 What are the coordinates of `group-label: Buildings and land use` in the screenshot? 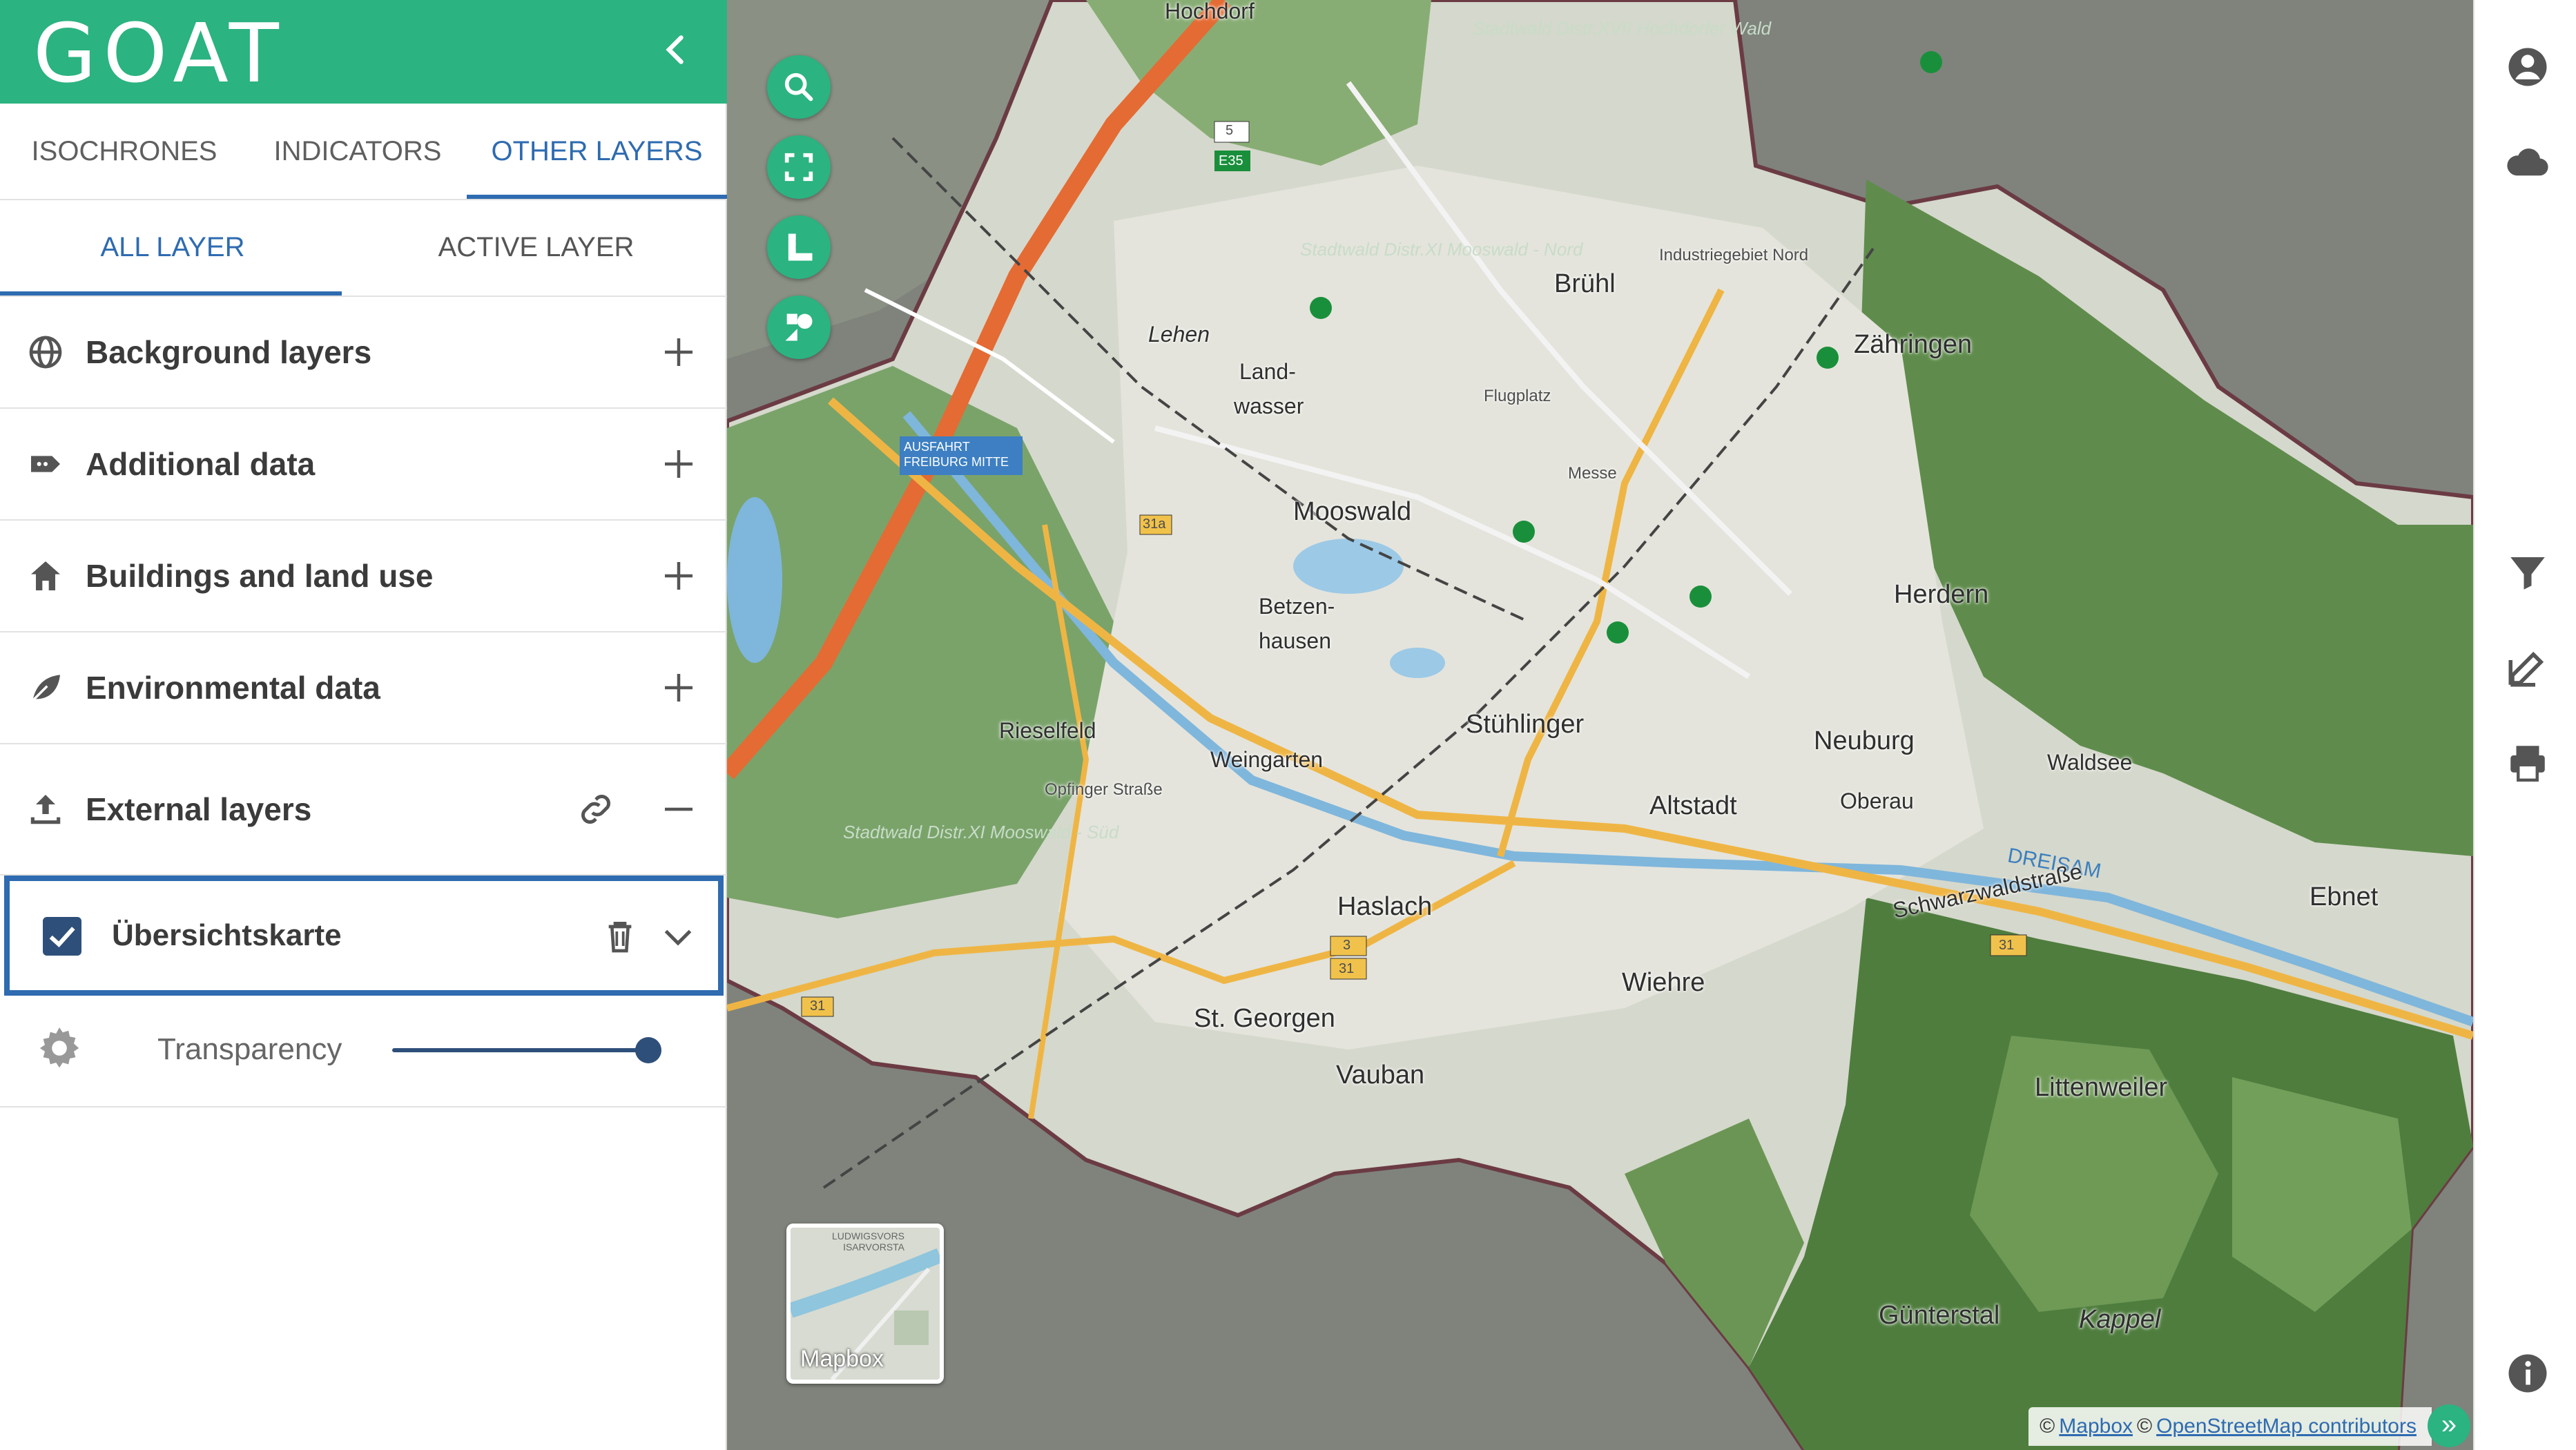 It's located at (260, 576).